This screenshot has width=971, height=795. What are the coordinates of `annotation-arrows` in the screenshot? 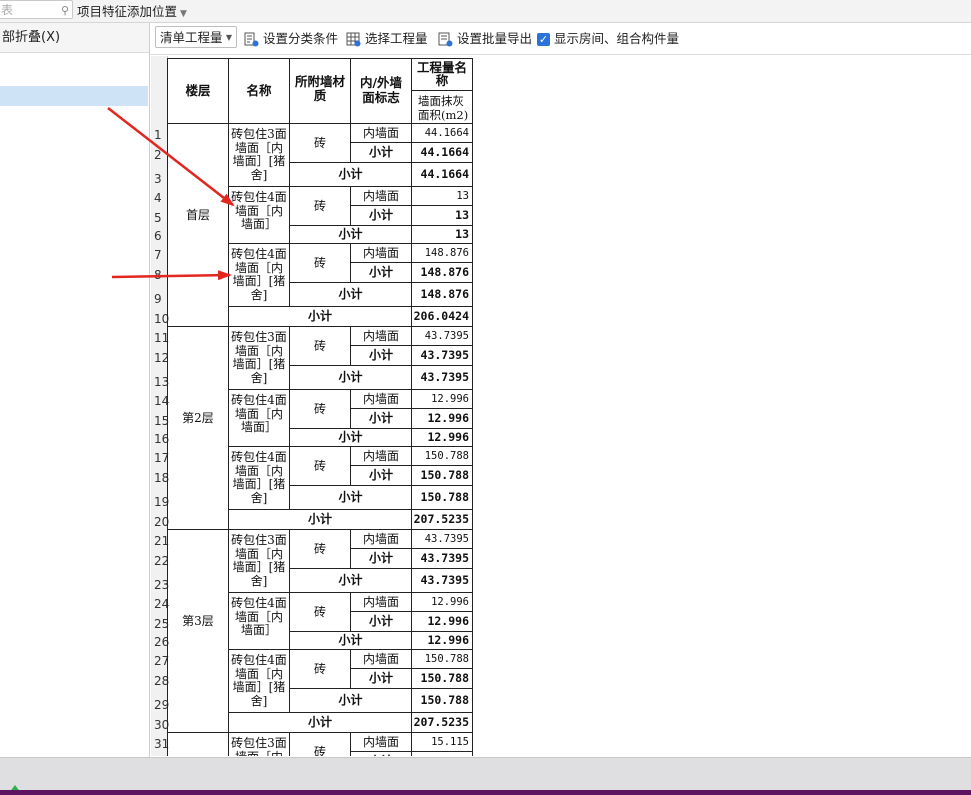 It's located at (171, 194).